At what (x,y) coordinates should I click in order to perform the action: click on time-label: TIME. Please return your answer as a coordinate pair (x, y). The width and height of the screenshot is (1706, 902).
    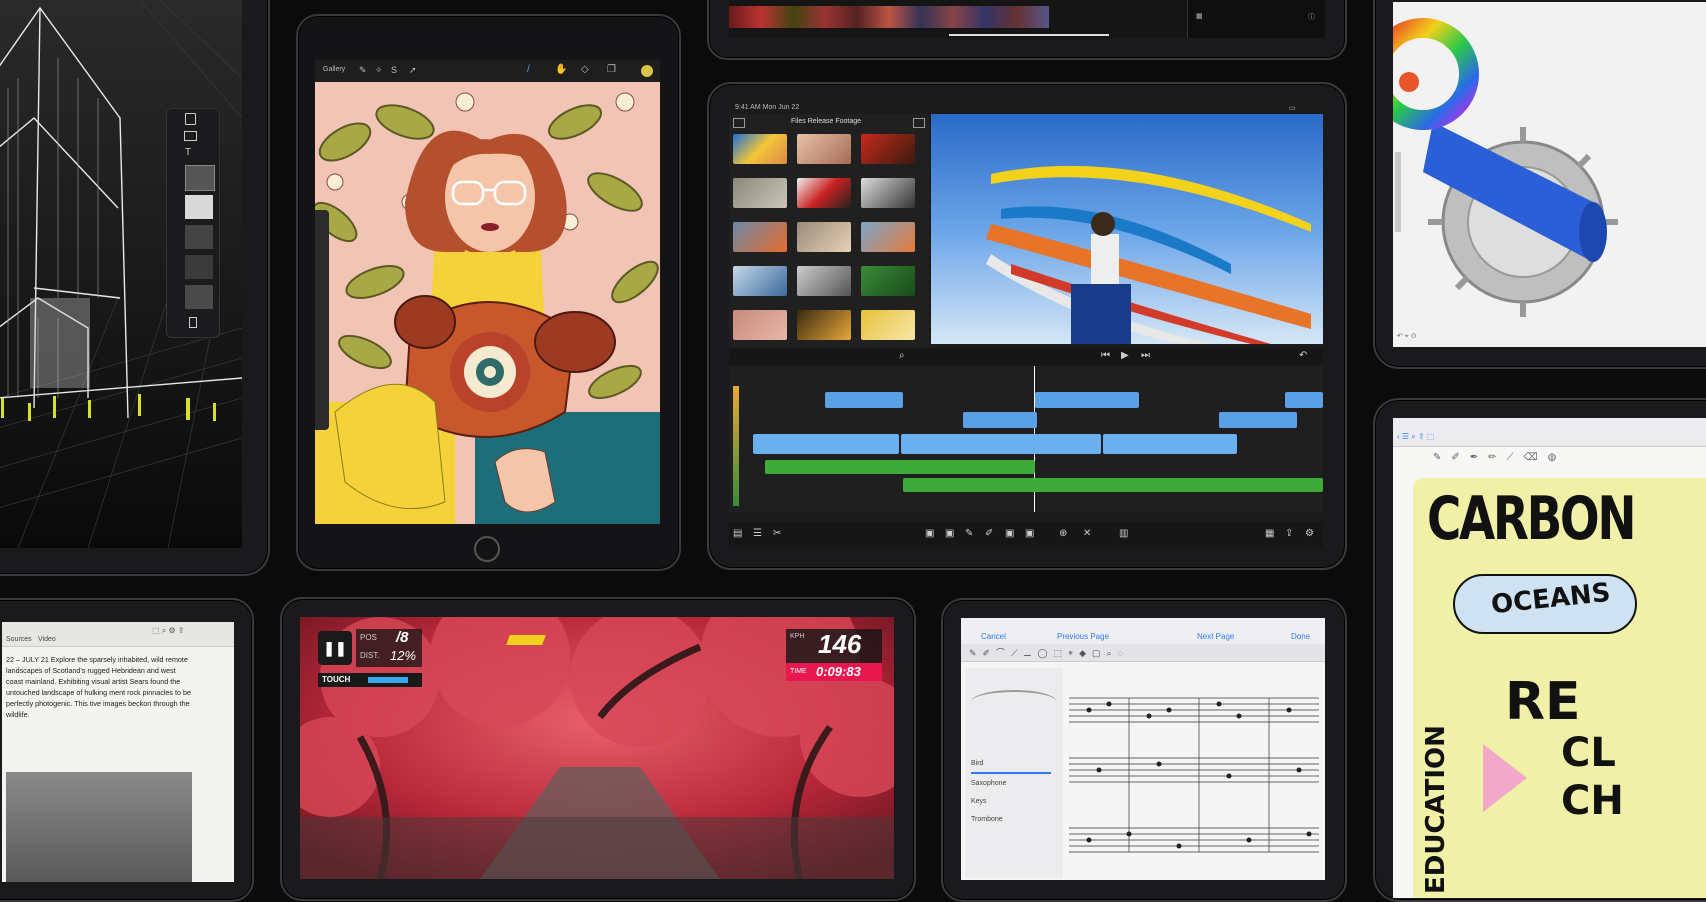
    Looking at the image, I should click on (798, 671).